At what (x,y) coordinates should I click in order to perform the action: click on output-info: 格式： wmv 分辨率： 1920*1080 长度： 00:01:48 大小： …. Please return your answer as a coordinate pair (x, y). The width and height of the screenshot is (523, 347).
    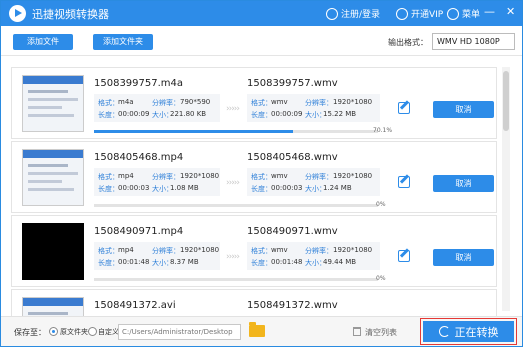
    Looking at the image, I should click on (313, 256).